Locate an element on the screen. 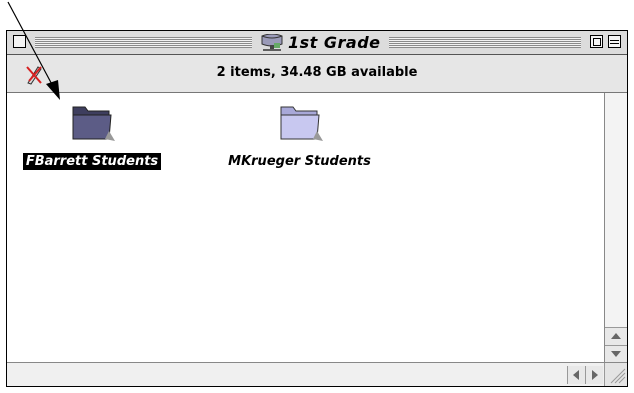 The width and height of the screenshot is (634, 393). collapse-box is located at coordinates (614, 41).